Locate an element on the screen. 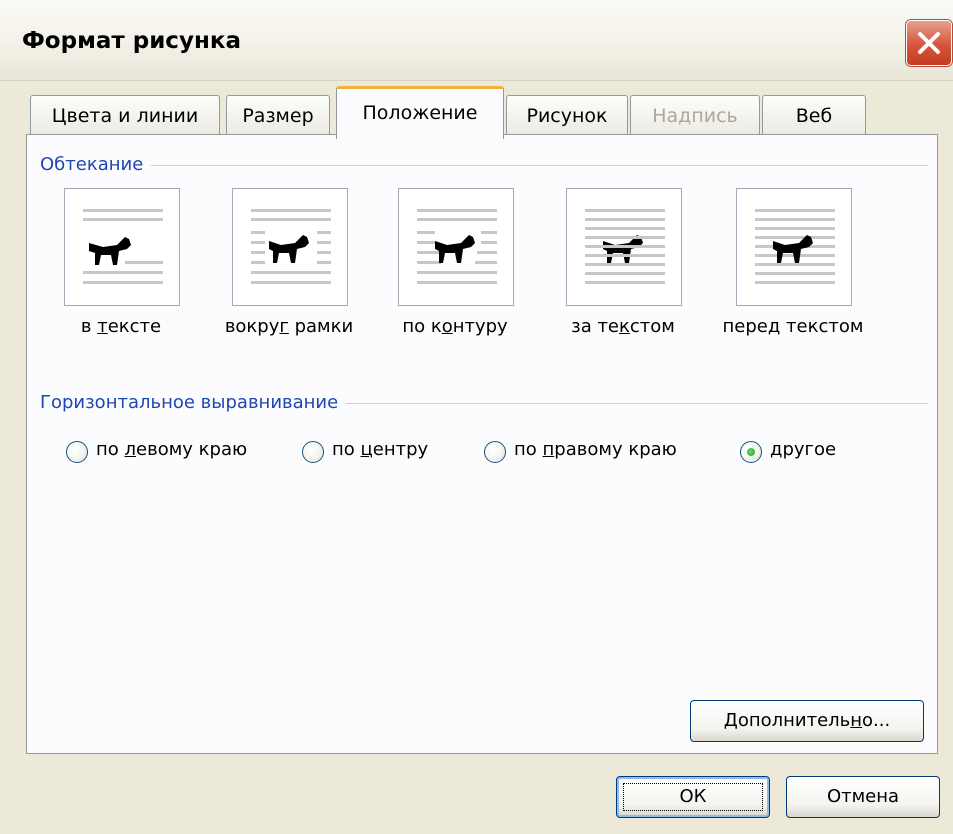 This screenshot has width=953, height=834. wrap-option-square is located at coordinates (290, 247).